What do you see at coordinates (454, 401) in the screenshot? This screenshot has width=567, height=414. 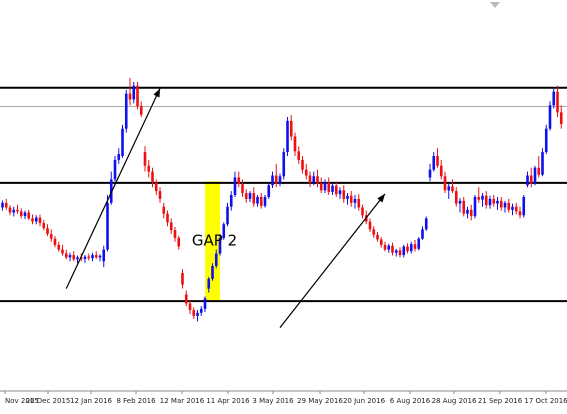 I see `x-tick-label: 28 Aug 2016` at bounding box center [454, 401].